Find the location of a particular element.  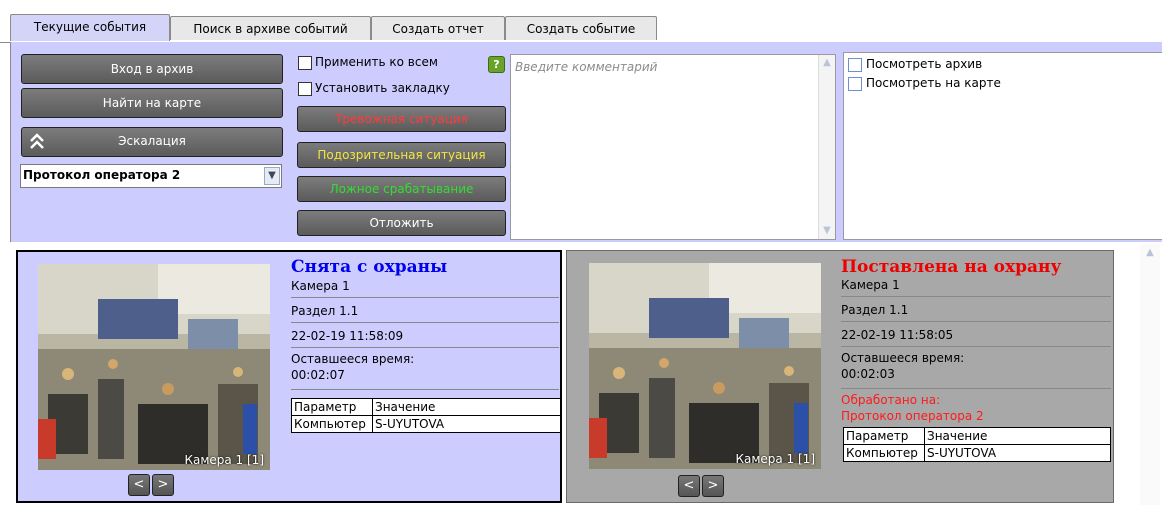

chevron-down-icon: ▼ is located at coordinates (272, 176).